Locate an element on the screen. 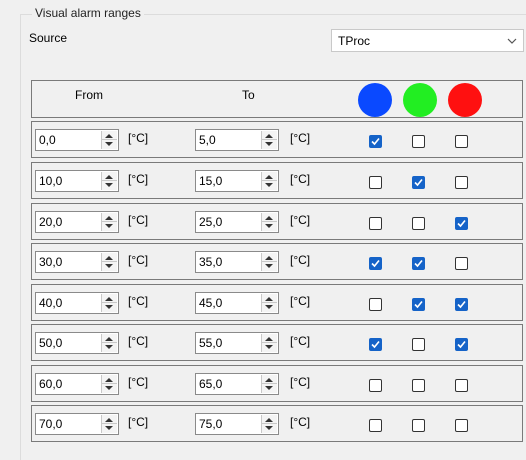  to-spinner: 55,0 is located at coordinates (237, 343).